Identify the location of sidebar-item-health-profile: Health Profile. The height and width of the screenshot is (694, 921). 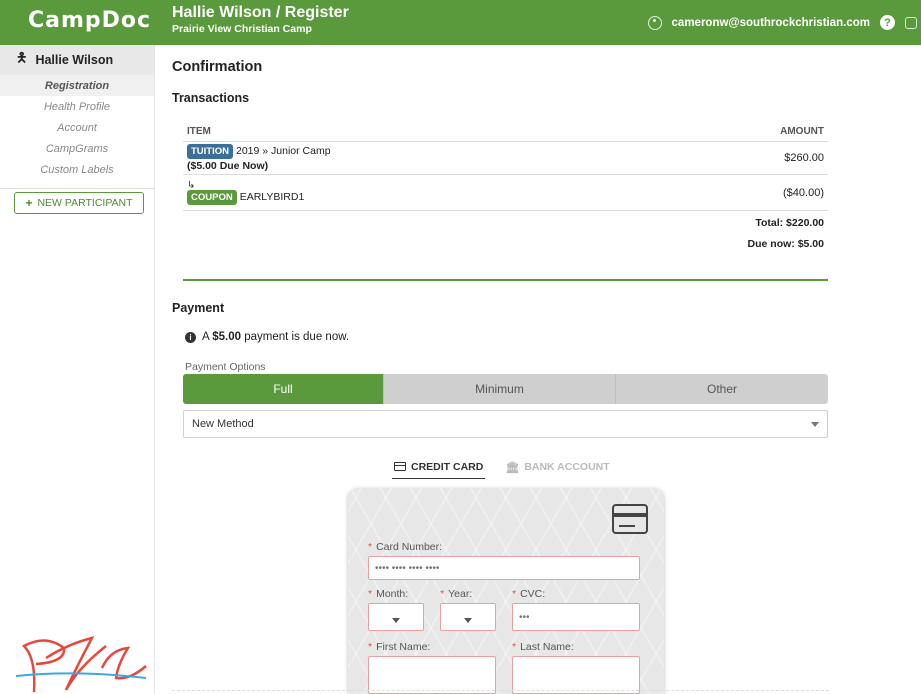
(77, 106).